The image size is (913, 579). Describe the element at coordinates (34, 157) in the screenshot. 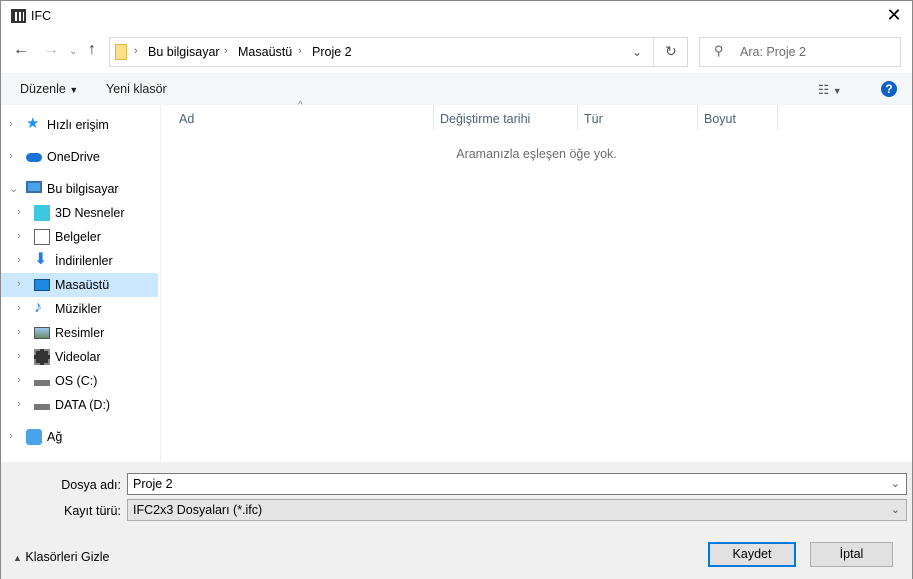

I see `cloud-icon` at that location.